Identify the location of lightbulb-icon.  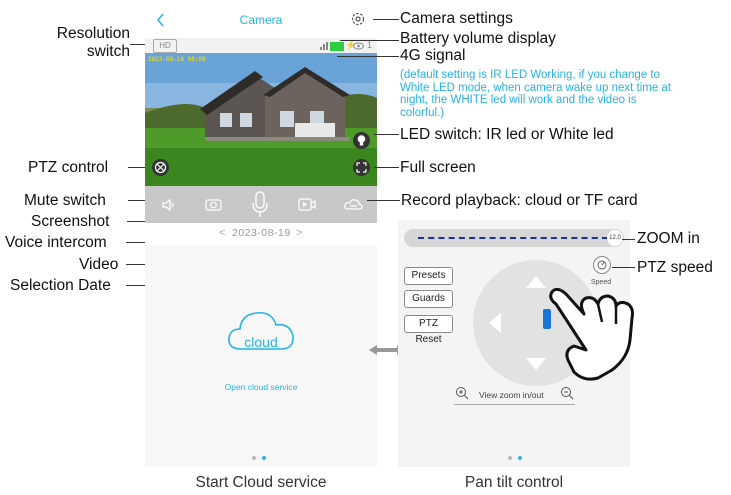
(361, 140).